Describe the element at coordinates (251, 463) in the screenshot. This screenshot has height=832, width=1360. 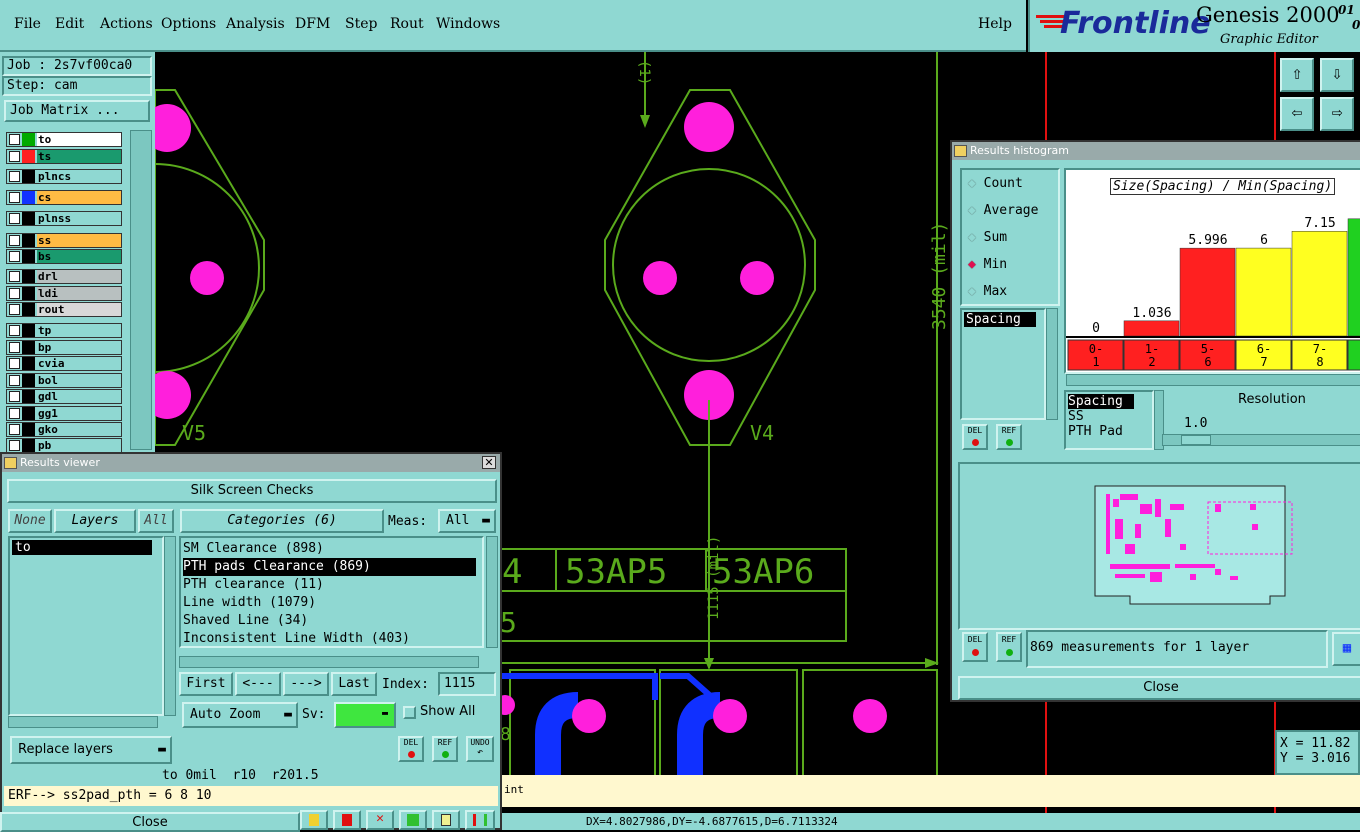
I see `results-viewer-titlebar: Results viewer ✕` at that location.